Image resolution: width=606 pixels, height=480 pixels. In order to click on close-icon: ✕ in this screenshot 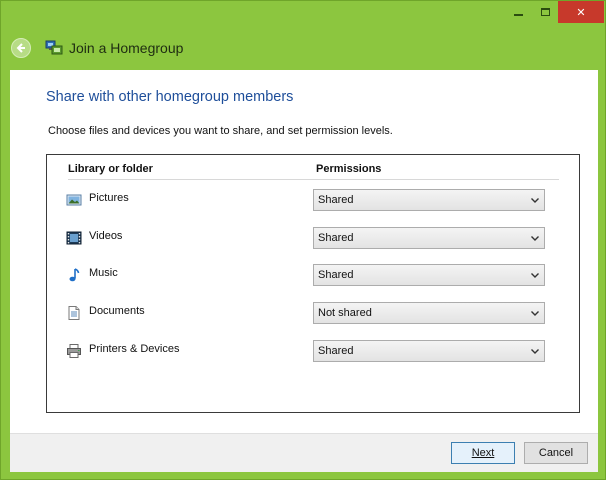, I will do `click(581, 12)`.